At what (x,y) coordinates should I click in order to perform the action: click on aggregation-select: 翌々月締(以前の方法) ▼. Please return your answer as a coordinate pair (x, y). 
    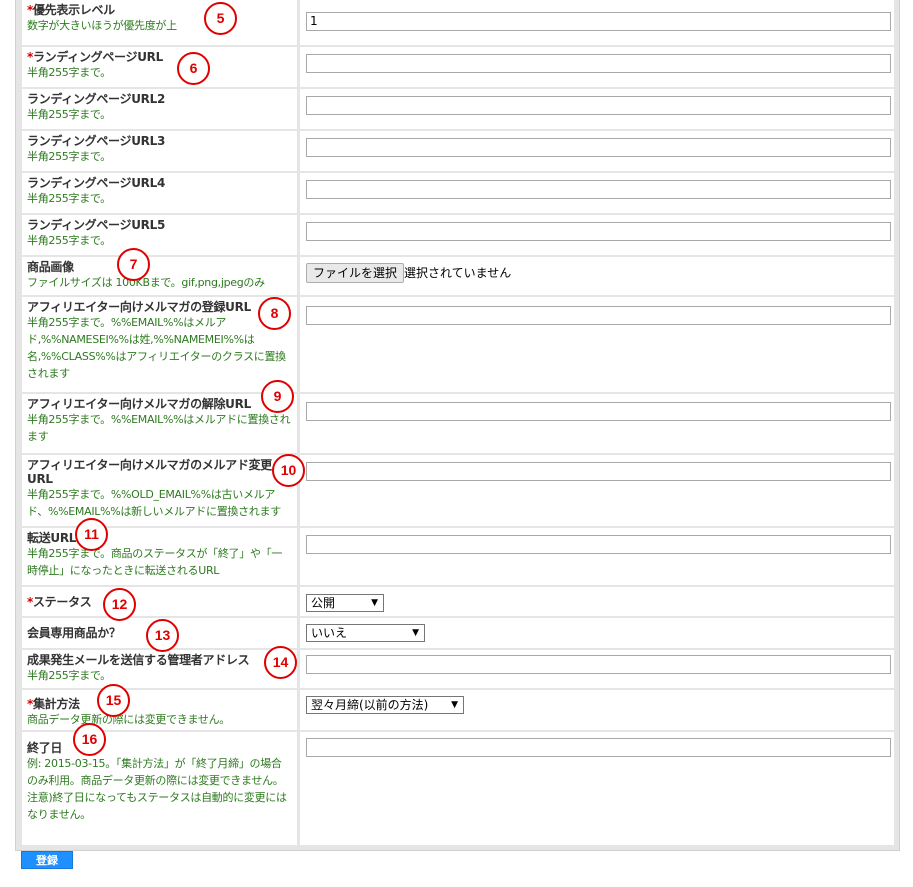
    Looking at the image, I should click on (385, 705).